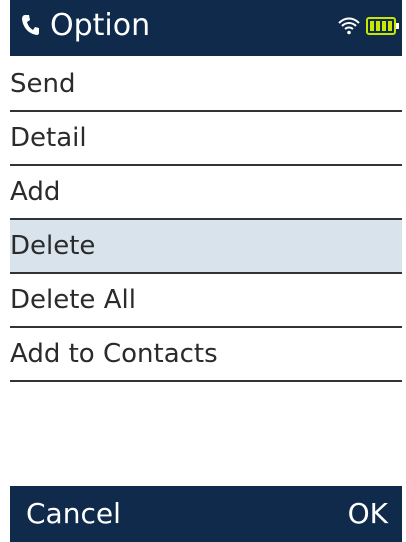 The height and width of the screenshot is (542, 406). What do you see at coordinates (349, 26) in the screenshot?
I see `wifi-icon` at bounding box center [349, 26].